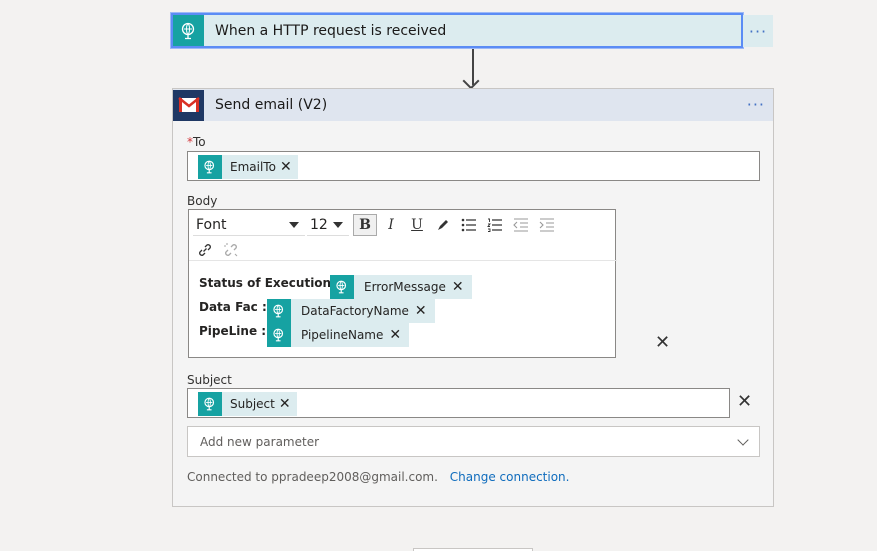 This screenshot has height=551, width=877. Describe the element at coordinates (473, 166) in the screenshot. I see `to-field: EmailTo ✕` at that location.